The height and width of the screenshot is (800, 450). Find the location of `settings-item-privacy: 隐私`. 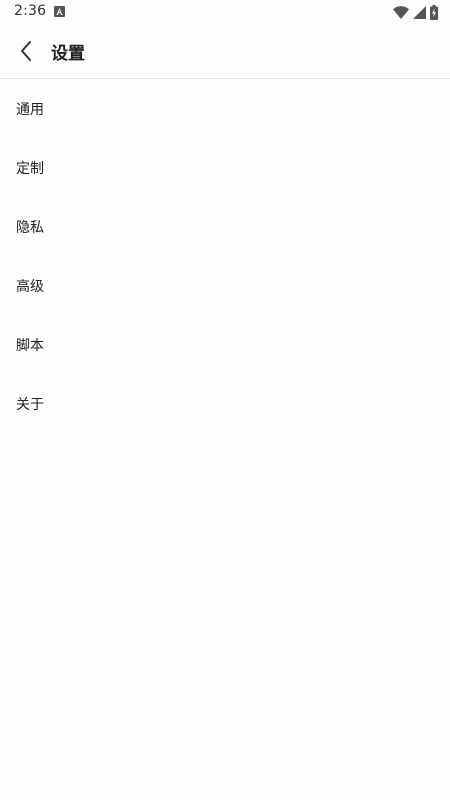

settings-item-privacy: 隐私 is located at coordinates (225, 226).